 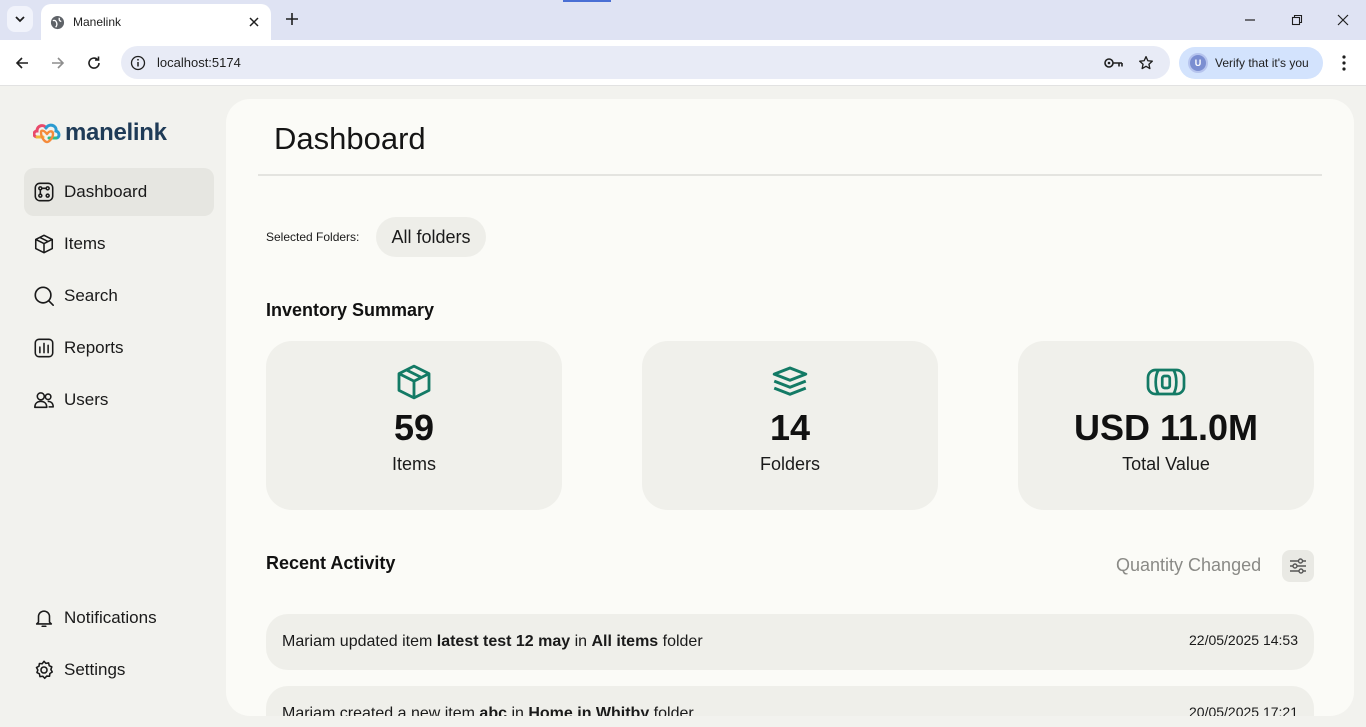 I want to click on sidebar-item-label: Items, so click(x=85, y=243).